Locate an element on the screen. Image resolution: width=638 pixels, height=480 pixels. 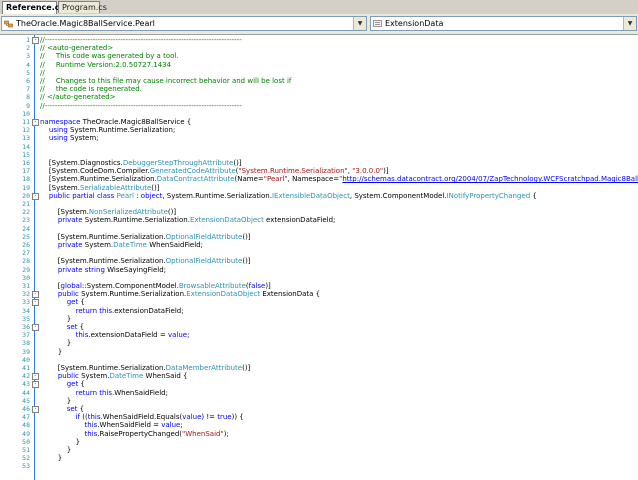
code-line: 27 is located at coordinates (319, 253).